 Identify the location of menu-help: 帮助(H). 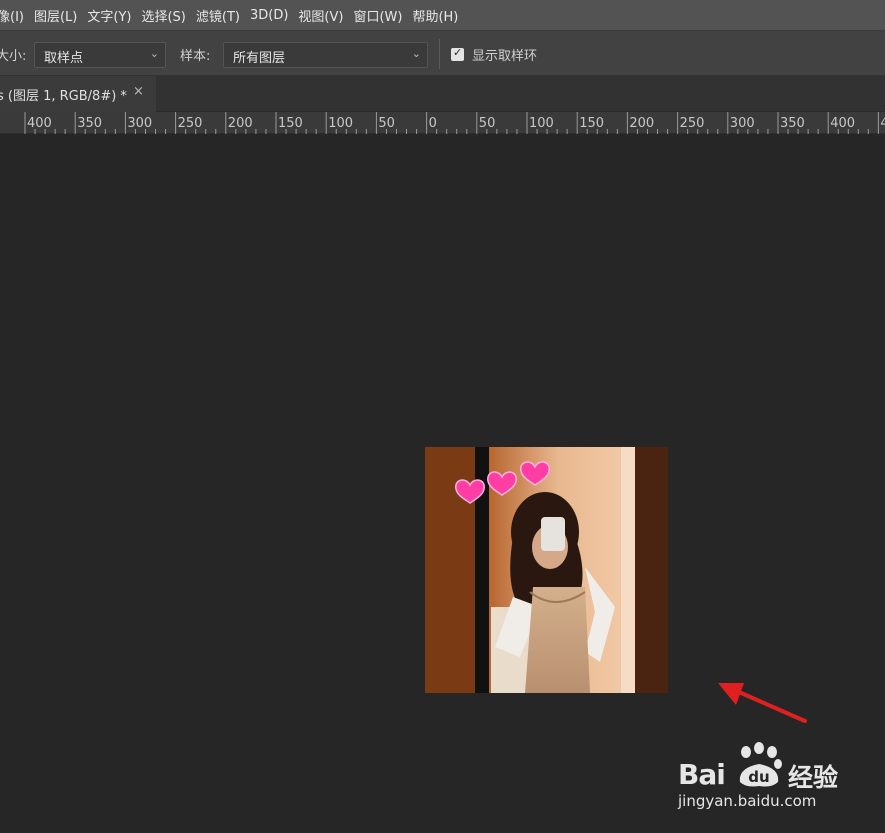
(435, 15).